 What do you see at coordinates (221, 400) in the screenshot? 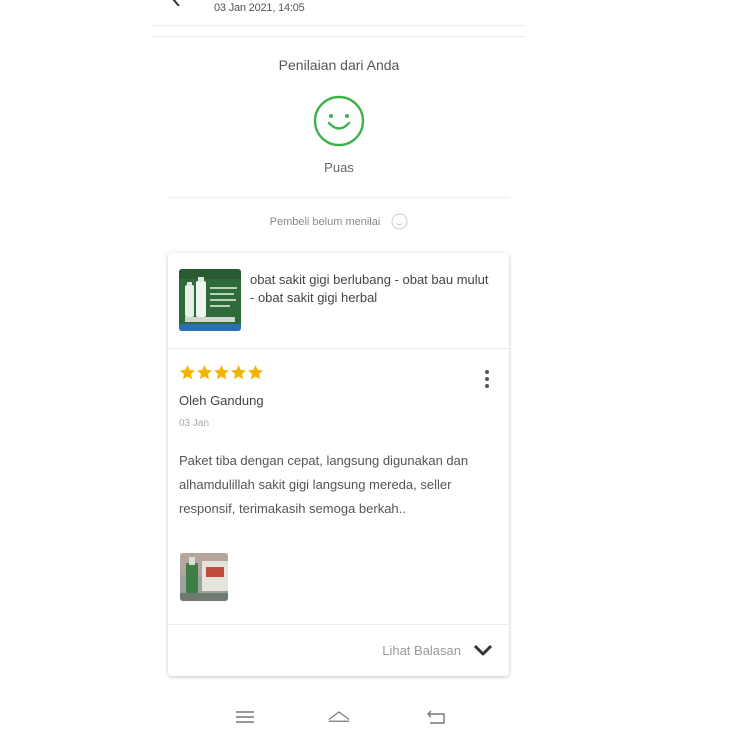
I see `reviewer-name: Oleh Gandung` at bounding box center [221, 400].